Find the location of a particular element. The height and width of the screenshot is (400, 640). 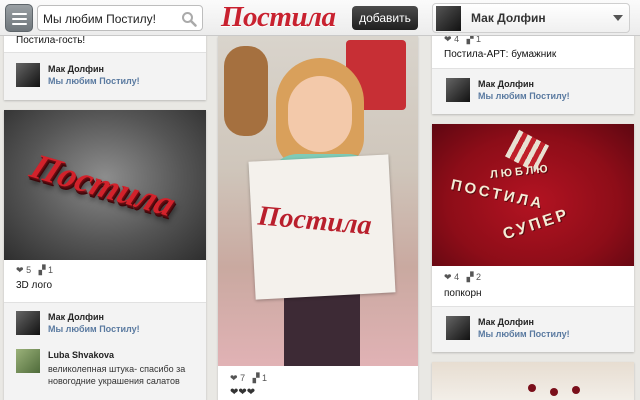

pin-image: Постила is located at coordinates (105, 185).